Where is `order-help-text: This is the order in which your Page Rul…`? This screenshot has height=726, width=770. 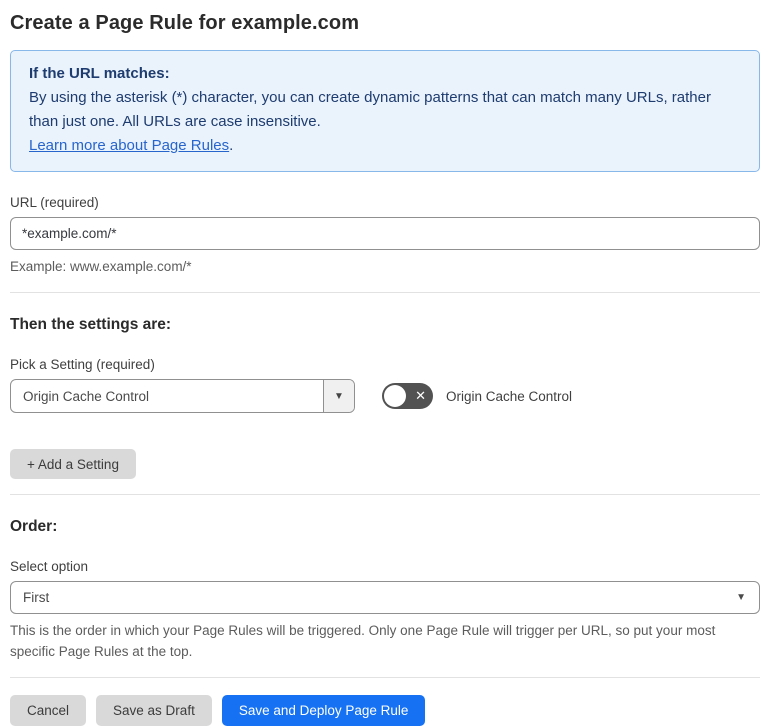 order-help-text: This is the order in which your Page Rul… is located at coordinates (363, 641).